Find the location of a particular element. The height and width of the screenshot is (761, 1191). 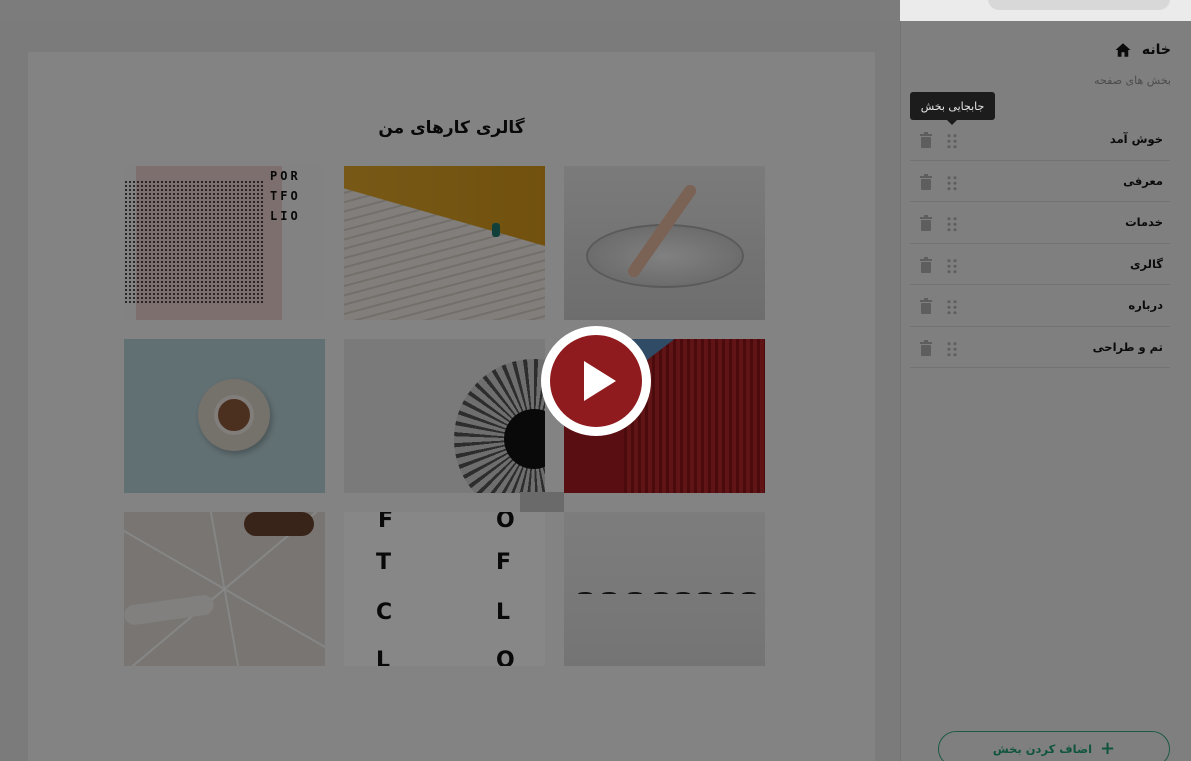

section-item: خدمات is located at coordinates (1040, 223).